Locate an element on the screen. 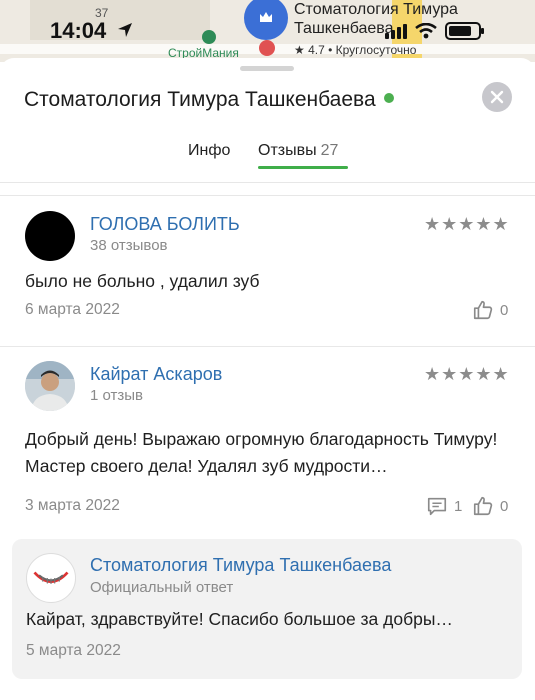  hardware-store-icon is located at coordinates (209, 37).